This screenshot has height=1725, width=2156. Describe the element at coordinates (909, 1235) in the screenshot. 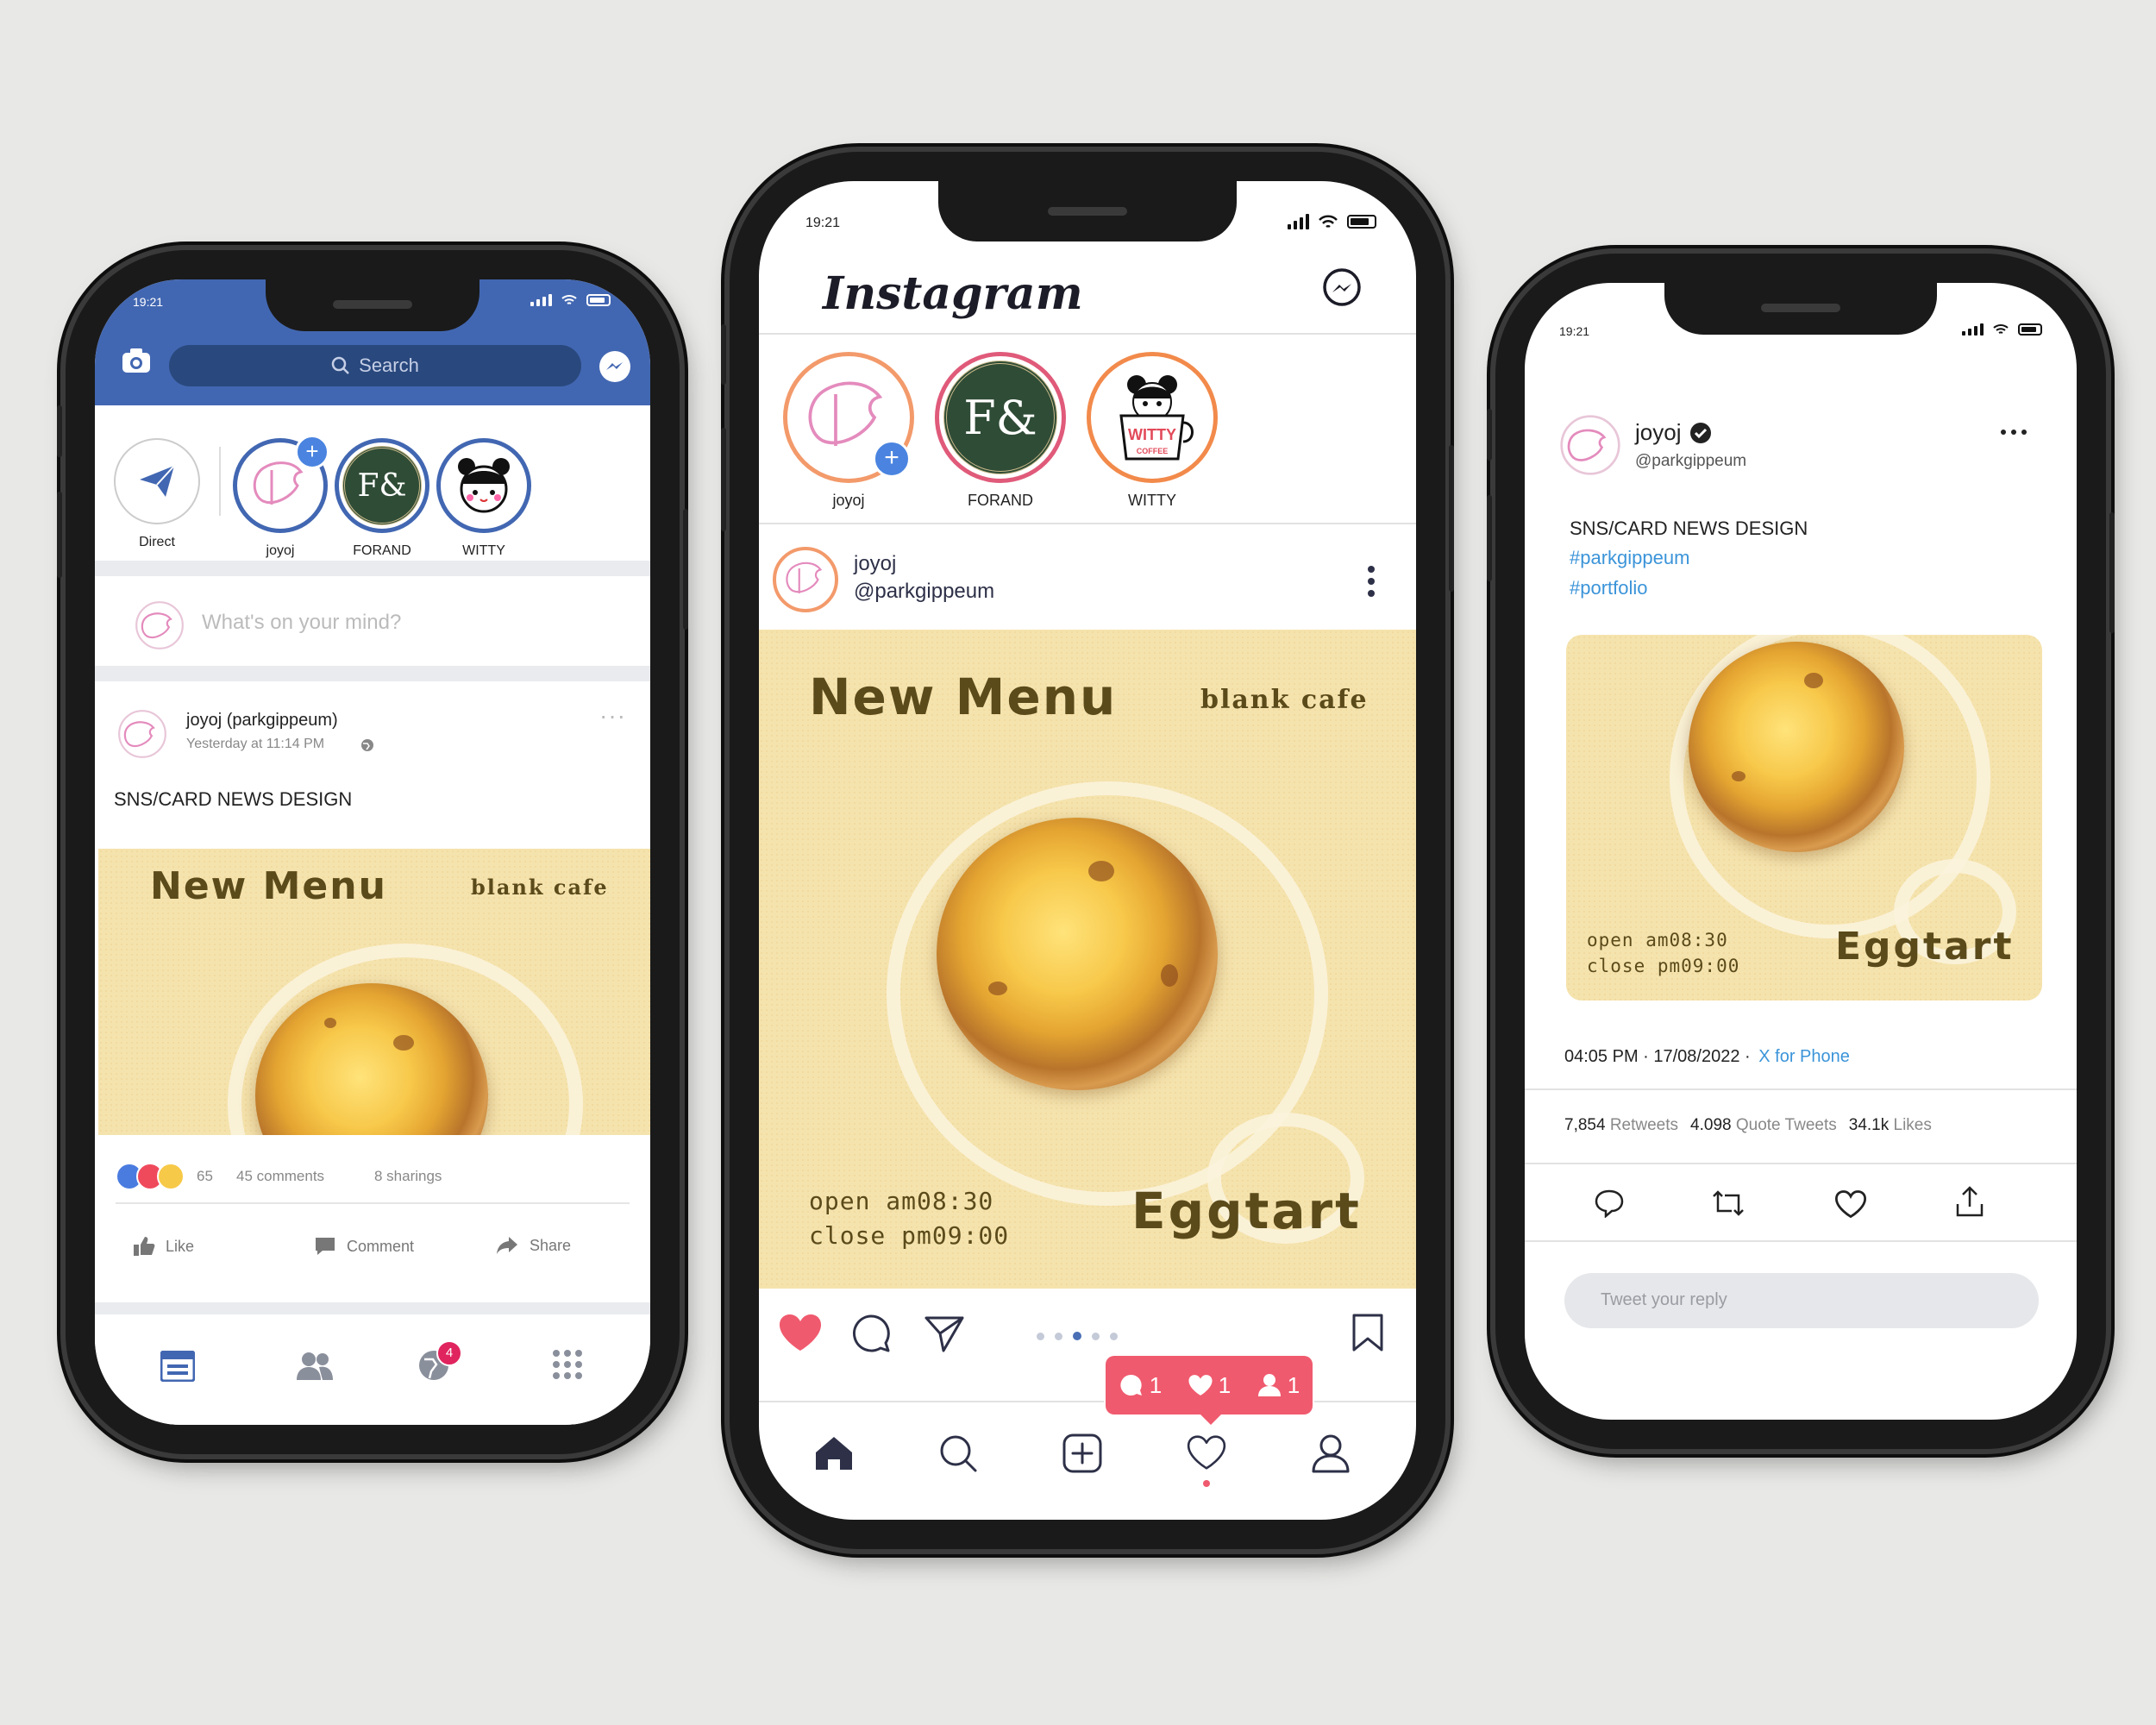

I see `card-close-hours: close pm09:00` at that location.